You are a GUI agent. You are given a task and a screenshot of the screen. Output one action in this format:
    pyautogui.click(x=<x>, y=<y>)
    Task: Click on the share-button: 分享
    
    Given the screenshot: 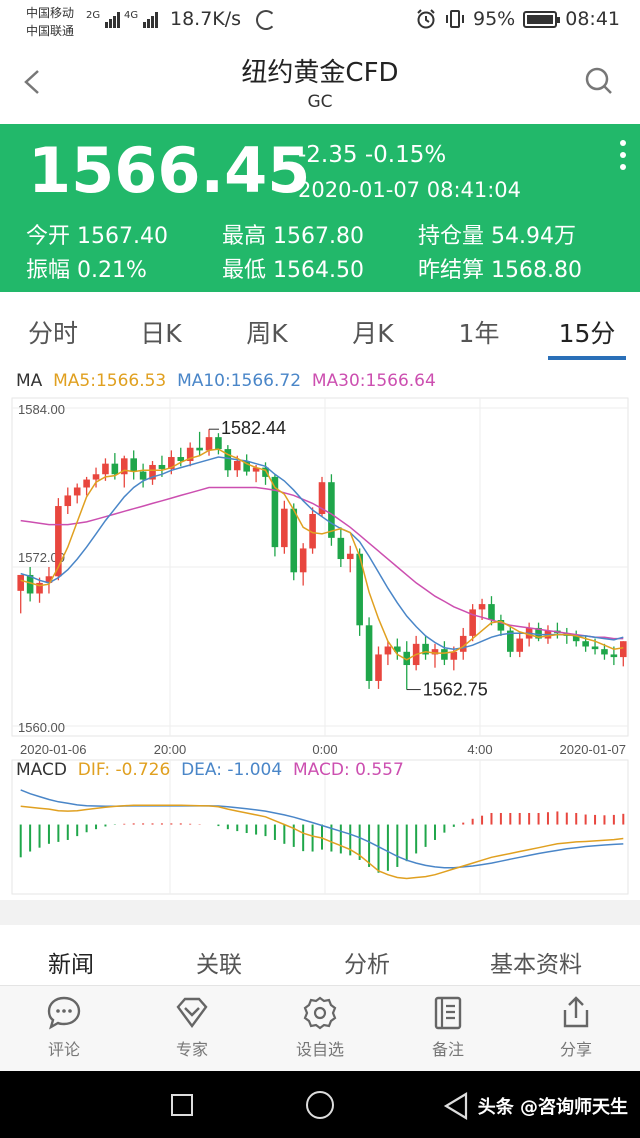 What is the action you would take?
    pyautogui.click(x=576, y=1027)
    